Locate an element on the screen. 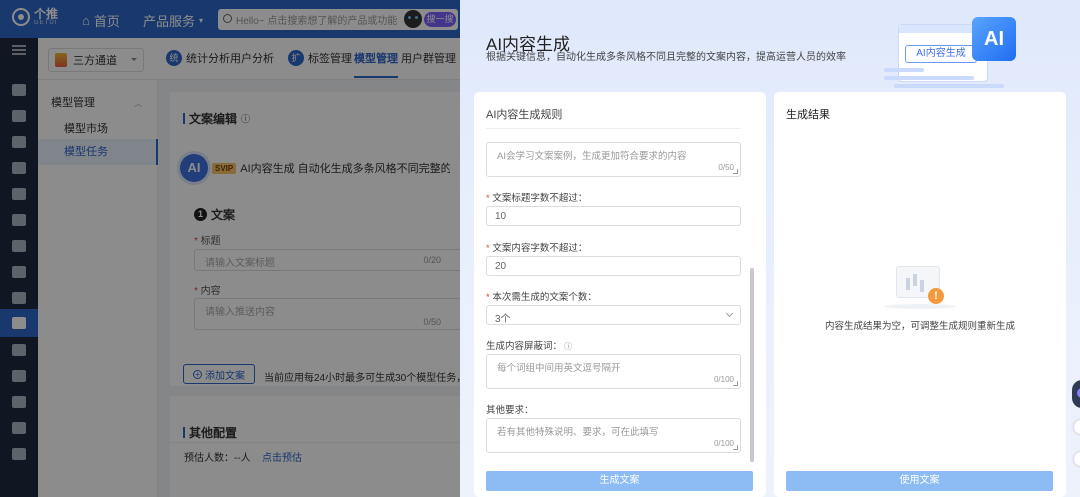 Image resolution: width=1080 pixels, height=497 pixels. copy-count-label: * 本次需生成的文案个数： is located at coordinates (541, 297).